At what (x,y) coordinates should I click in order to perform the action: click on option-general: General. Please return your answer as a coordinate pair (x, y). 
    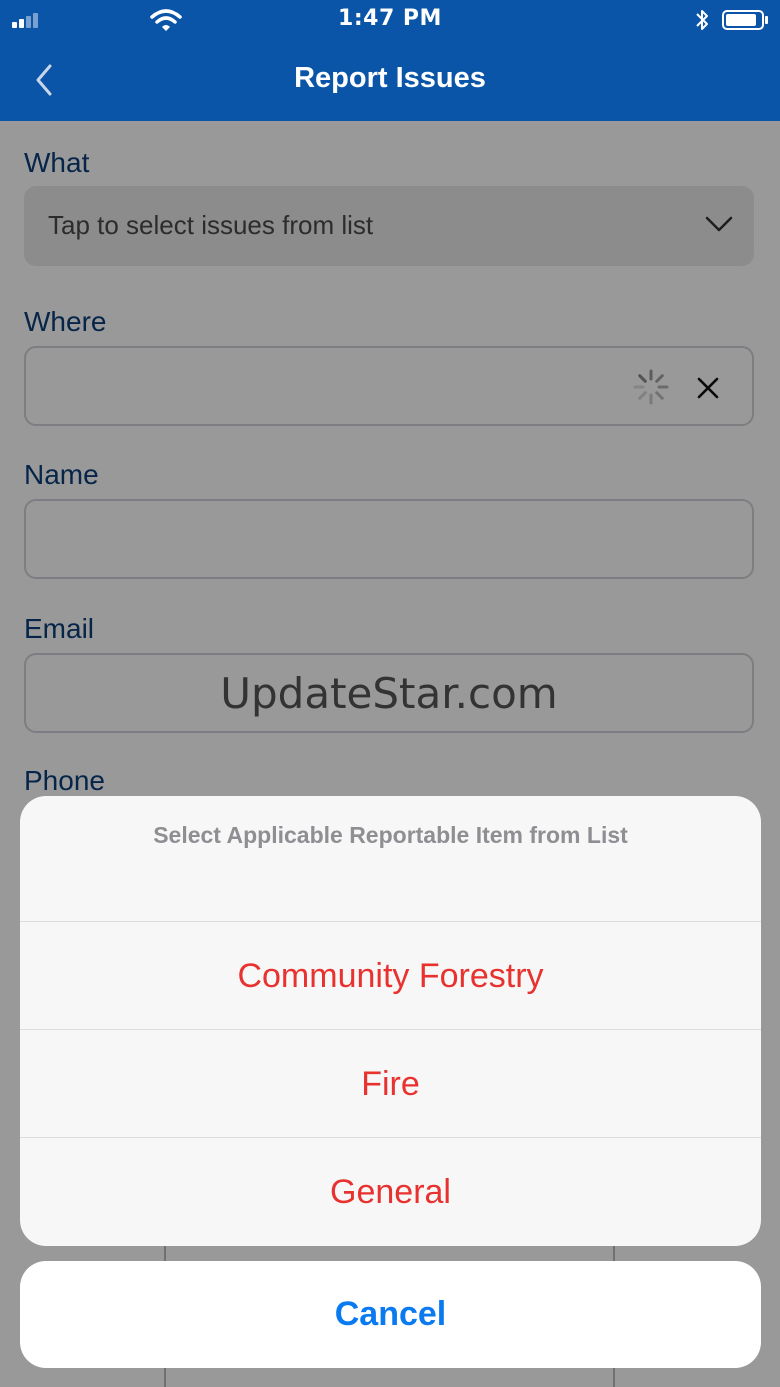
    Looking at the image, I should click on (390, 1191).